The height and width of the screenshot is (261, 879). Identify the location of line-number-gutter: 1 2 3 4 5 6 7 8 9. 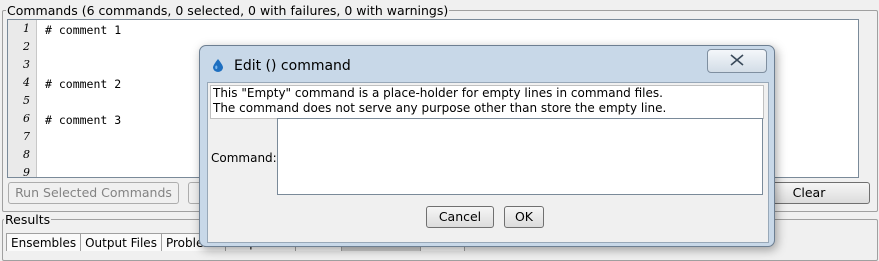
(22, 98).